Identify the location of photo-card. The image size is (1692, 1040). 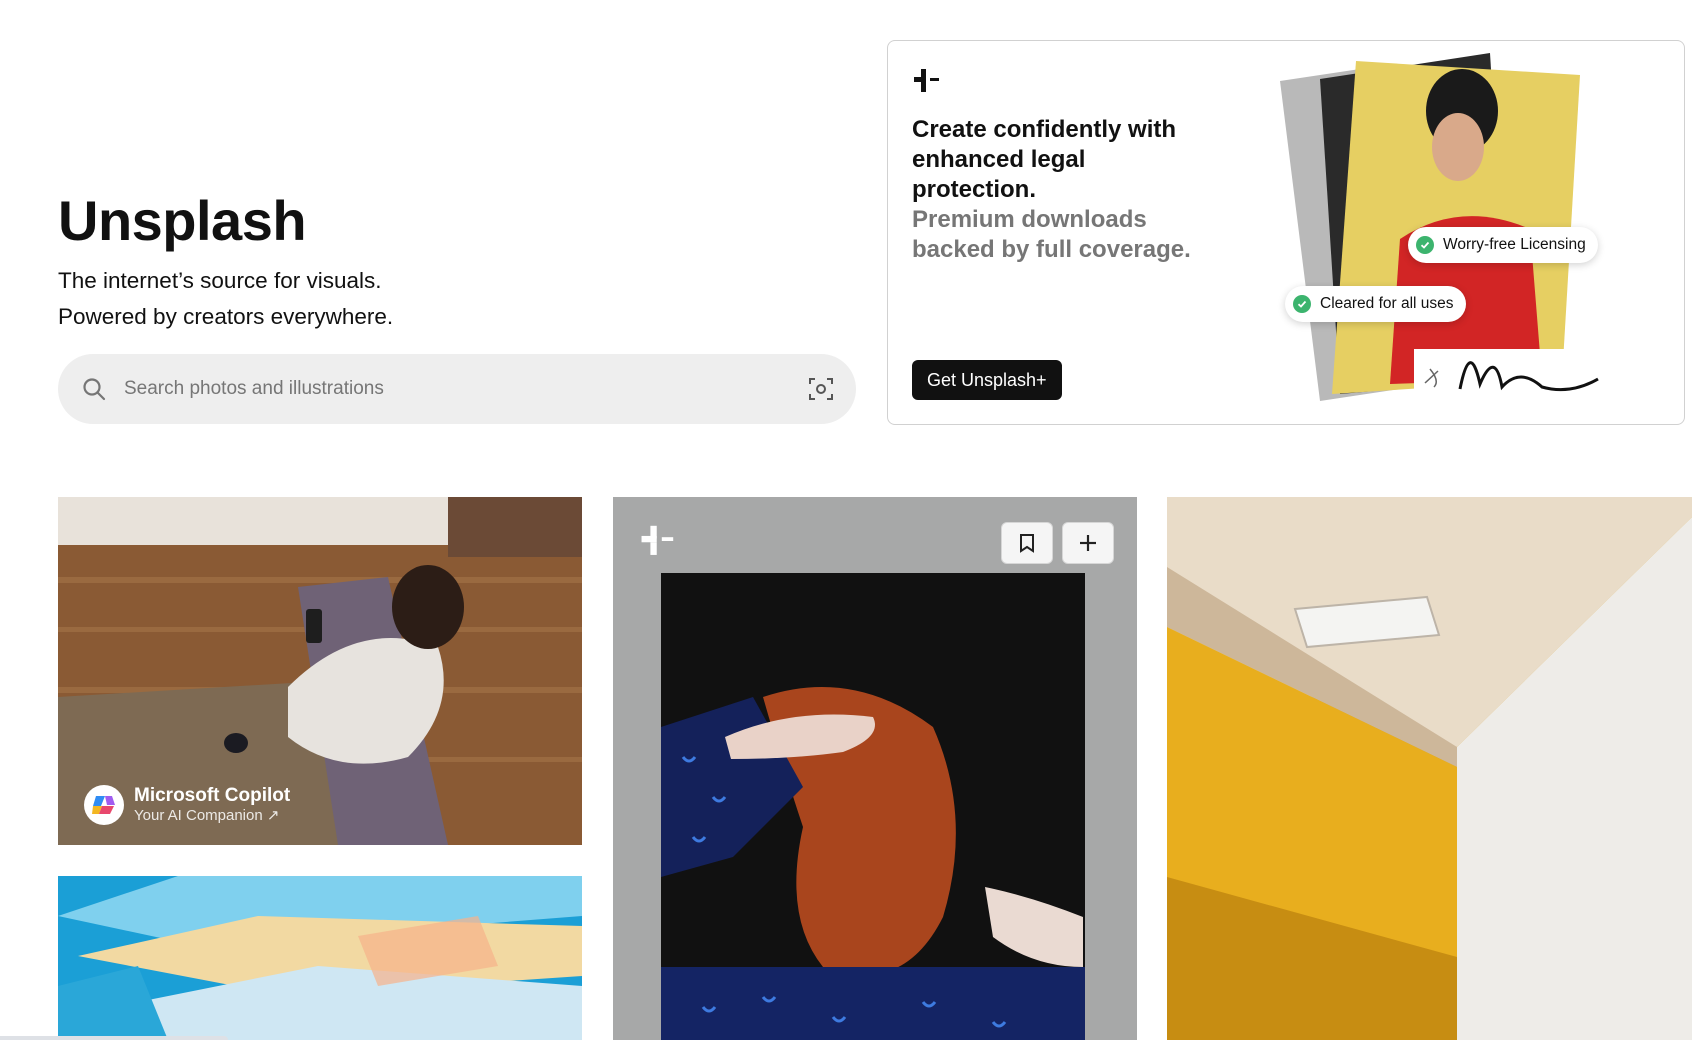
(320, 958).